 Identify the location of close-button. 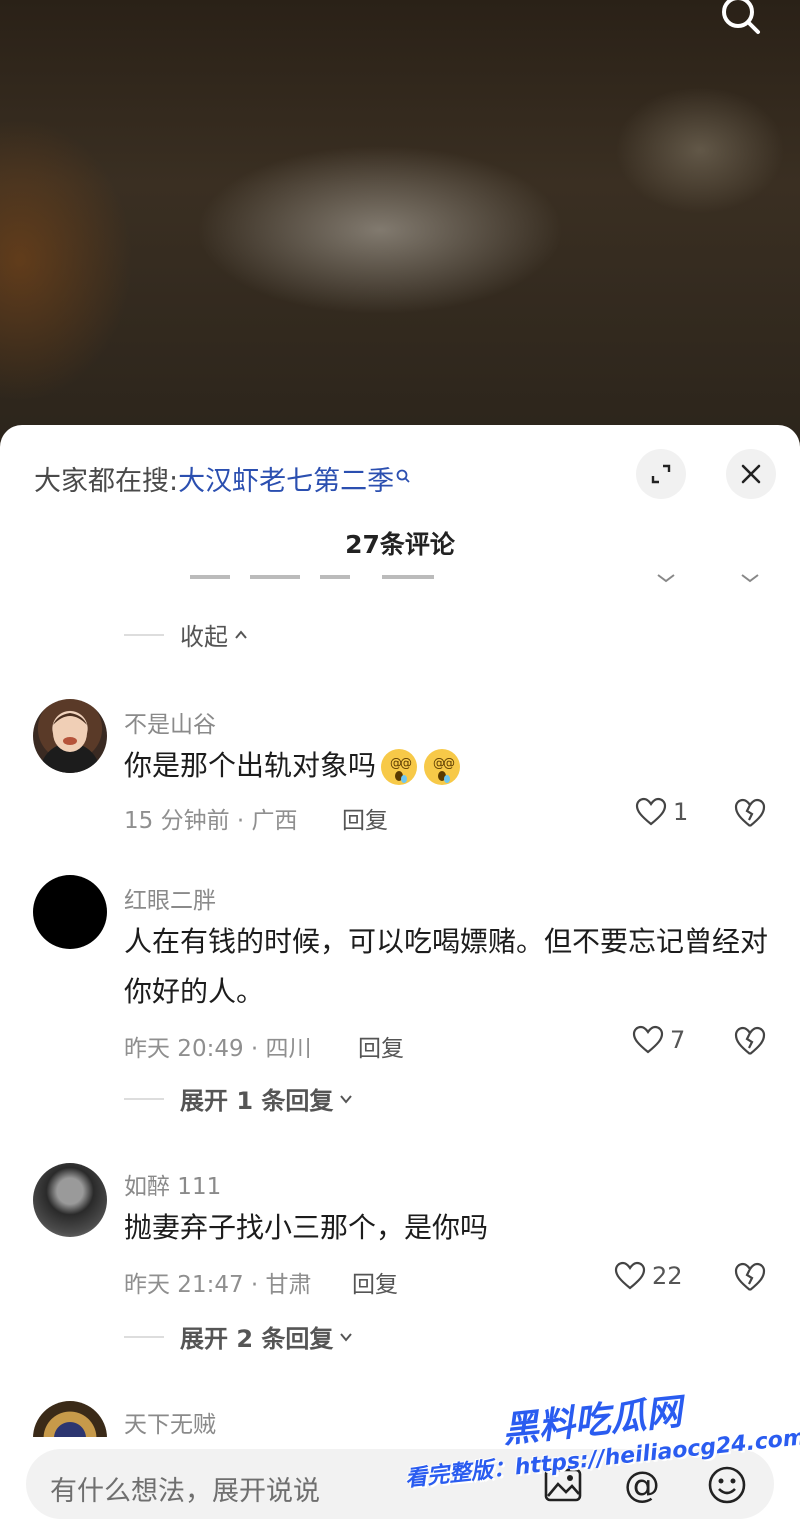
(751, 474).